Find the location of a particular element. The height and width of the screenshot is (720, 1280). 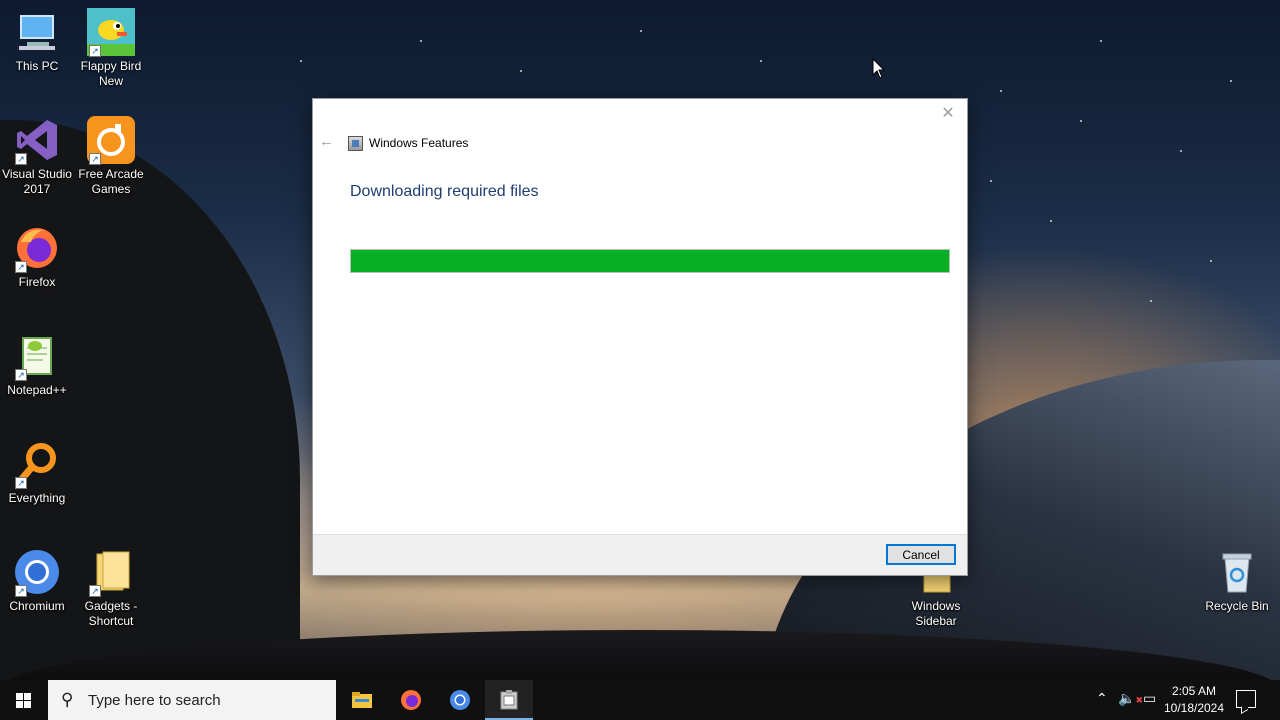

desktop-icon-firefox: ↗ Firefox is located at coordinates (37, 257).